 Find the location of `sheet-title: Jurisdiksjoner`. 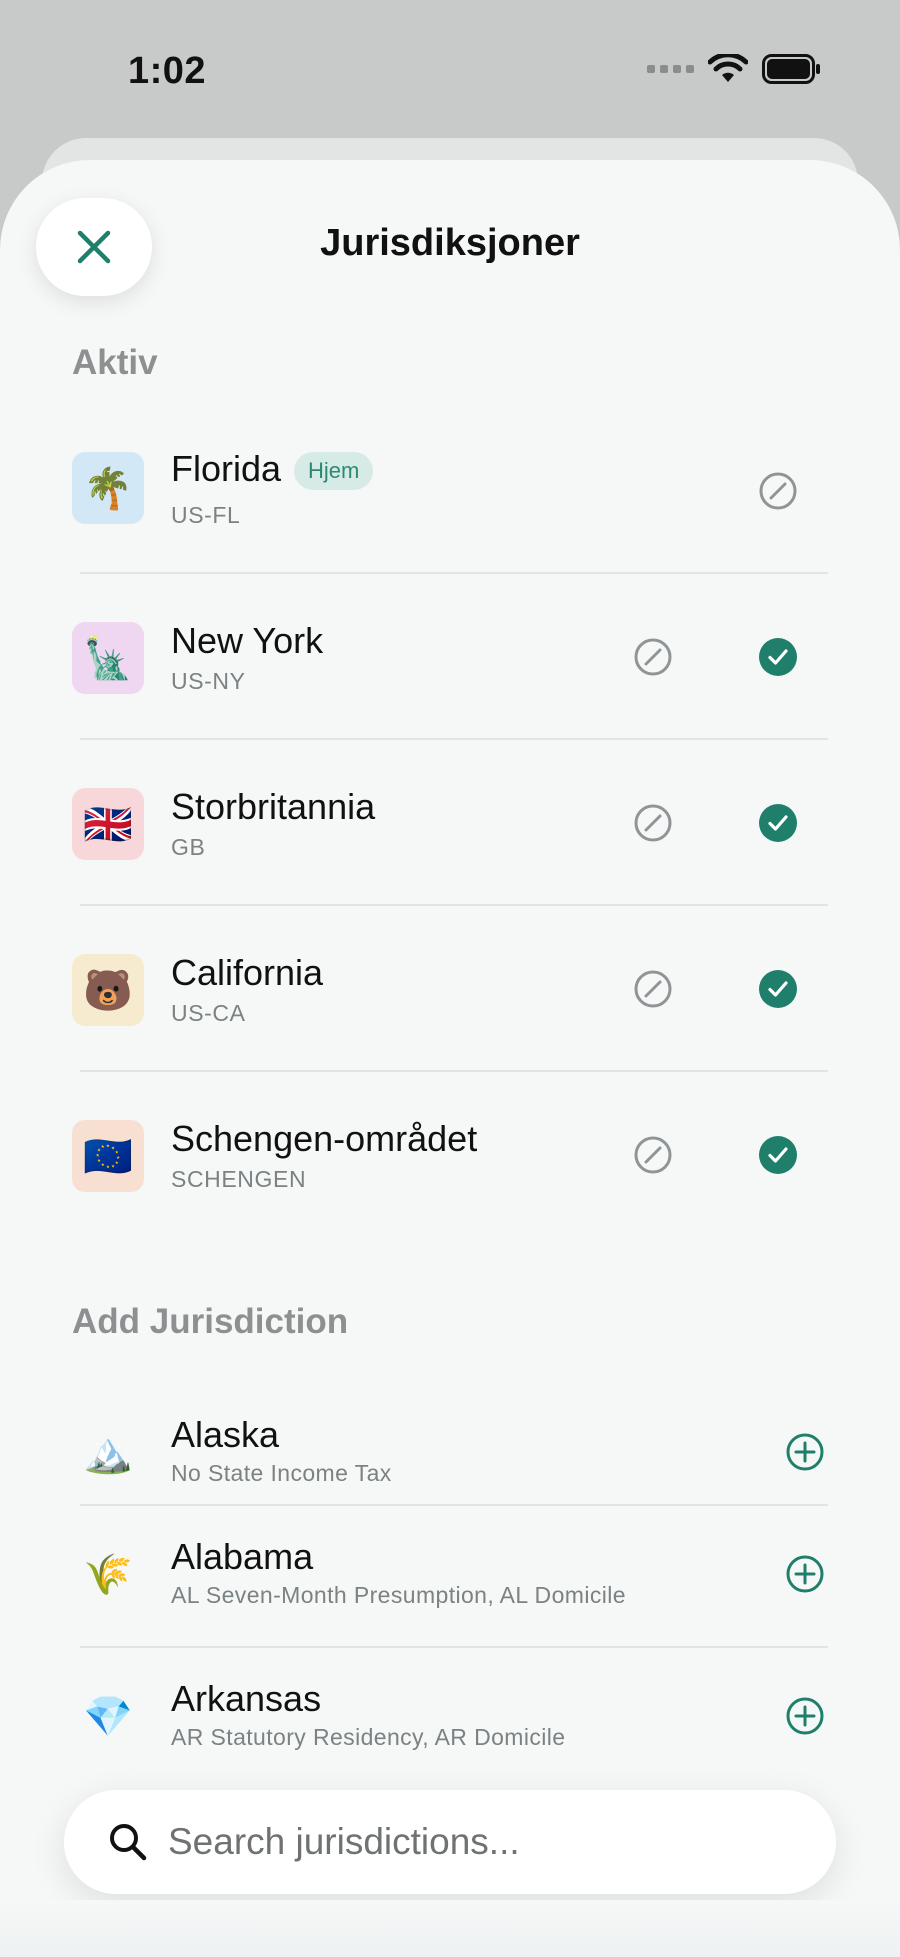

sheet-title: Jurisdiksjoner is located at coordinates (450, 243).